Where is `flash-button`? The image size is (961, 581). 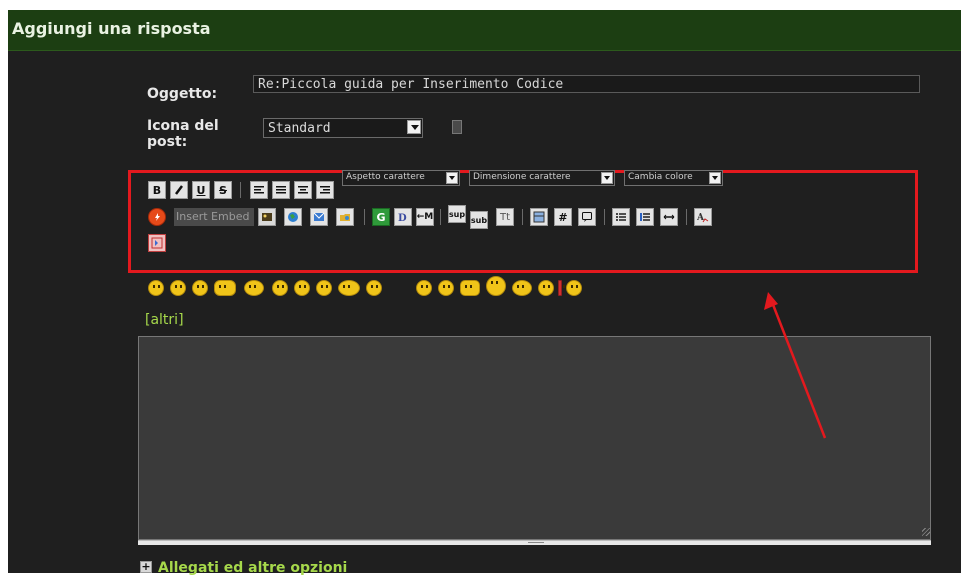 flash-button is located at coordinates (157, 217).